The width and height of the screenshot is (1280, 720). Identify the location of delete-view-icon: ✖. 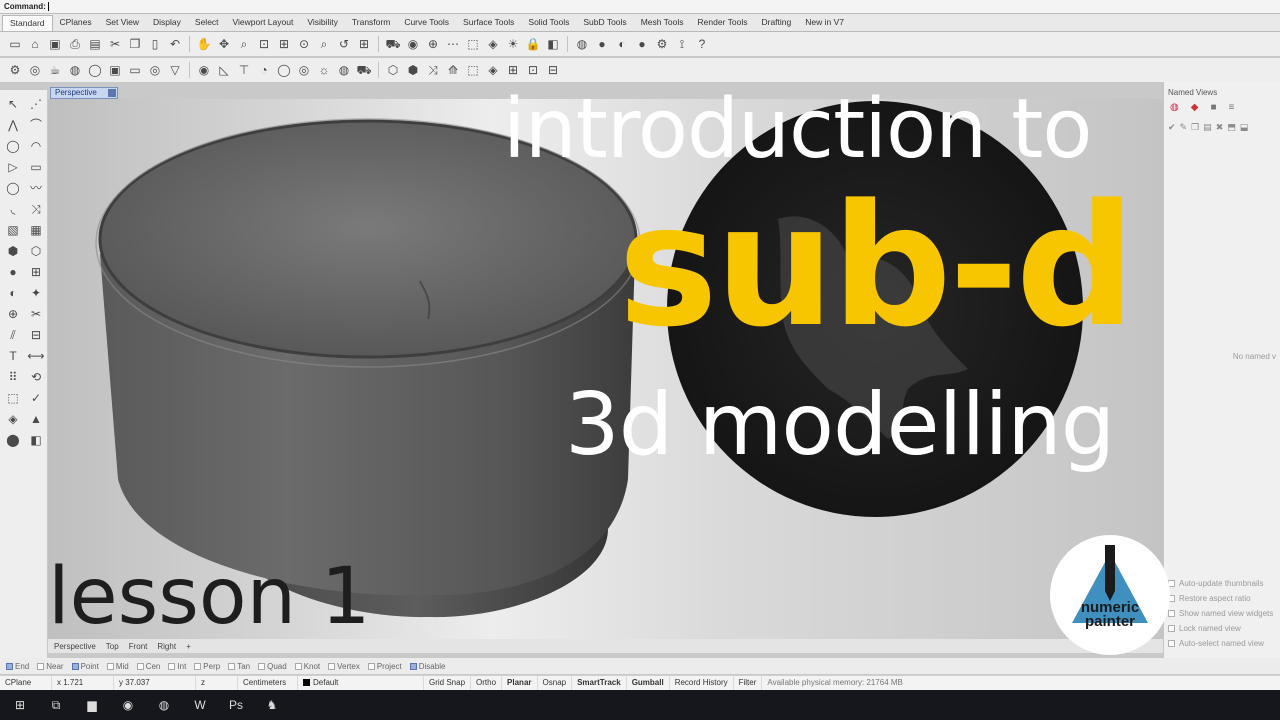
(1220, 127).